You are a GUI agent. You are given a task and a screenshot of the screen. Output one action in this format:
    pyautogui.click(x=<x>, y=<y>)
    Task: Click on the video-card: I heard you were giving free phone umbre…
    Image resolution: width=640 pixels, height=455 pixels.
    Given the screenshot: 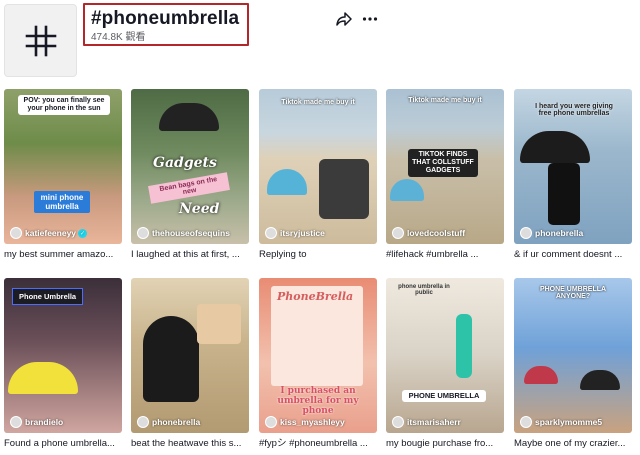 What is the action you would take?
    pyautogui.click(x=573, y=175)
    